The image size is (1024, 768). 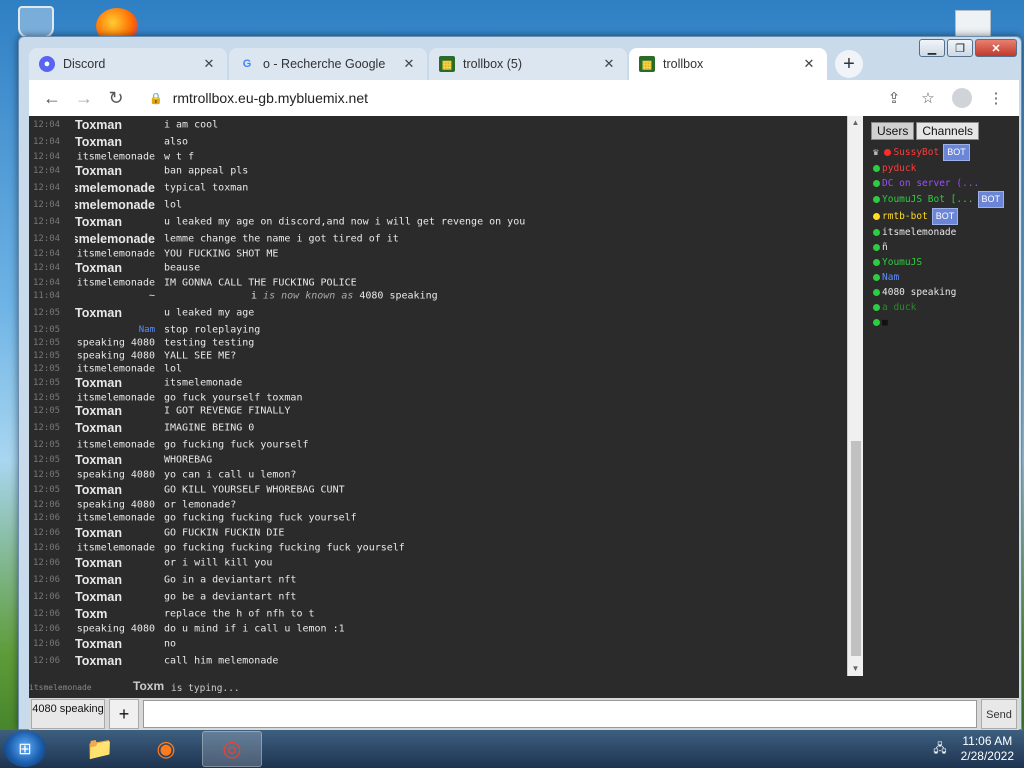 I want to click on message-text: also, so click(x=176, y=141).